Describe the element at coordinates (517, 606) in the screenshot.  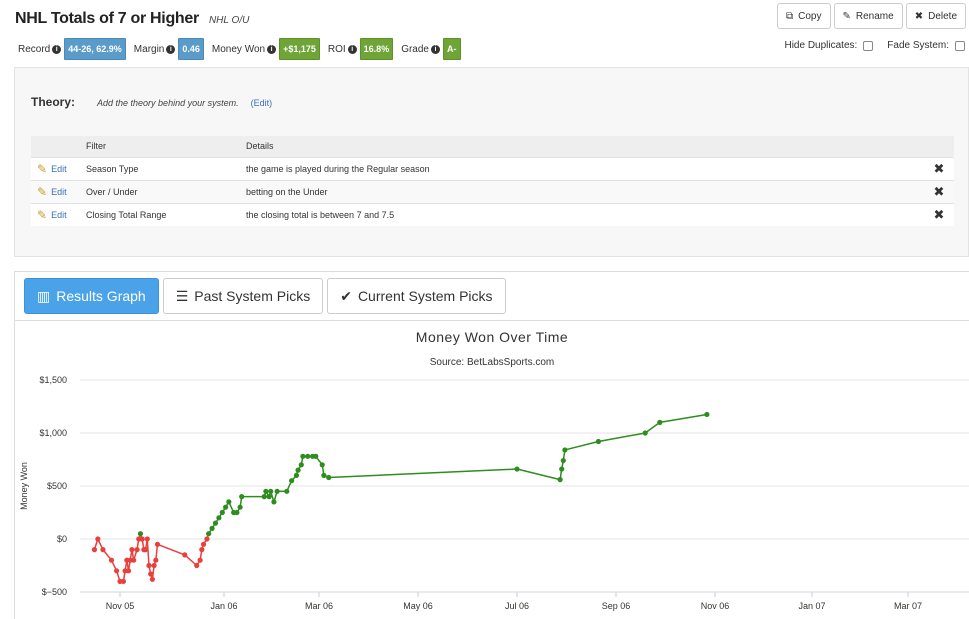
I see `x-tick-label: Jul 06` at that location.